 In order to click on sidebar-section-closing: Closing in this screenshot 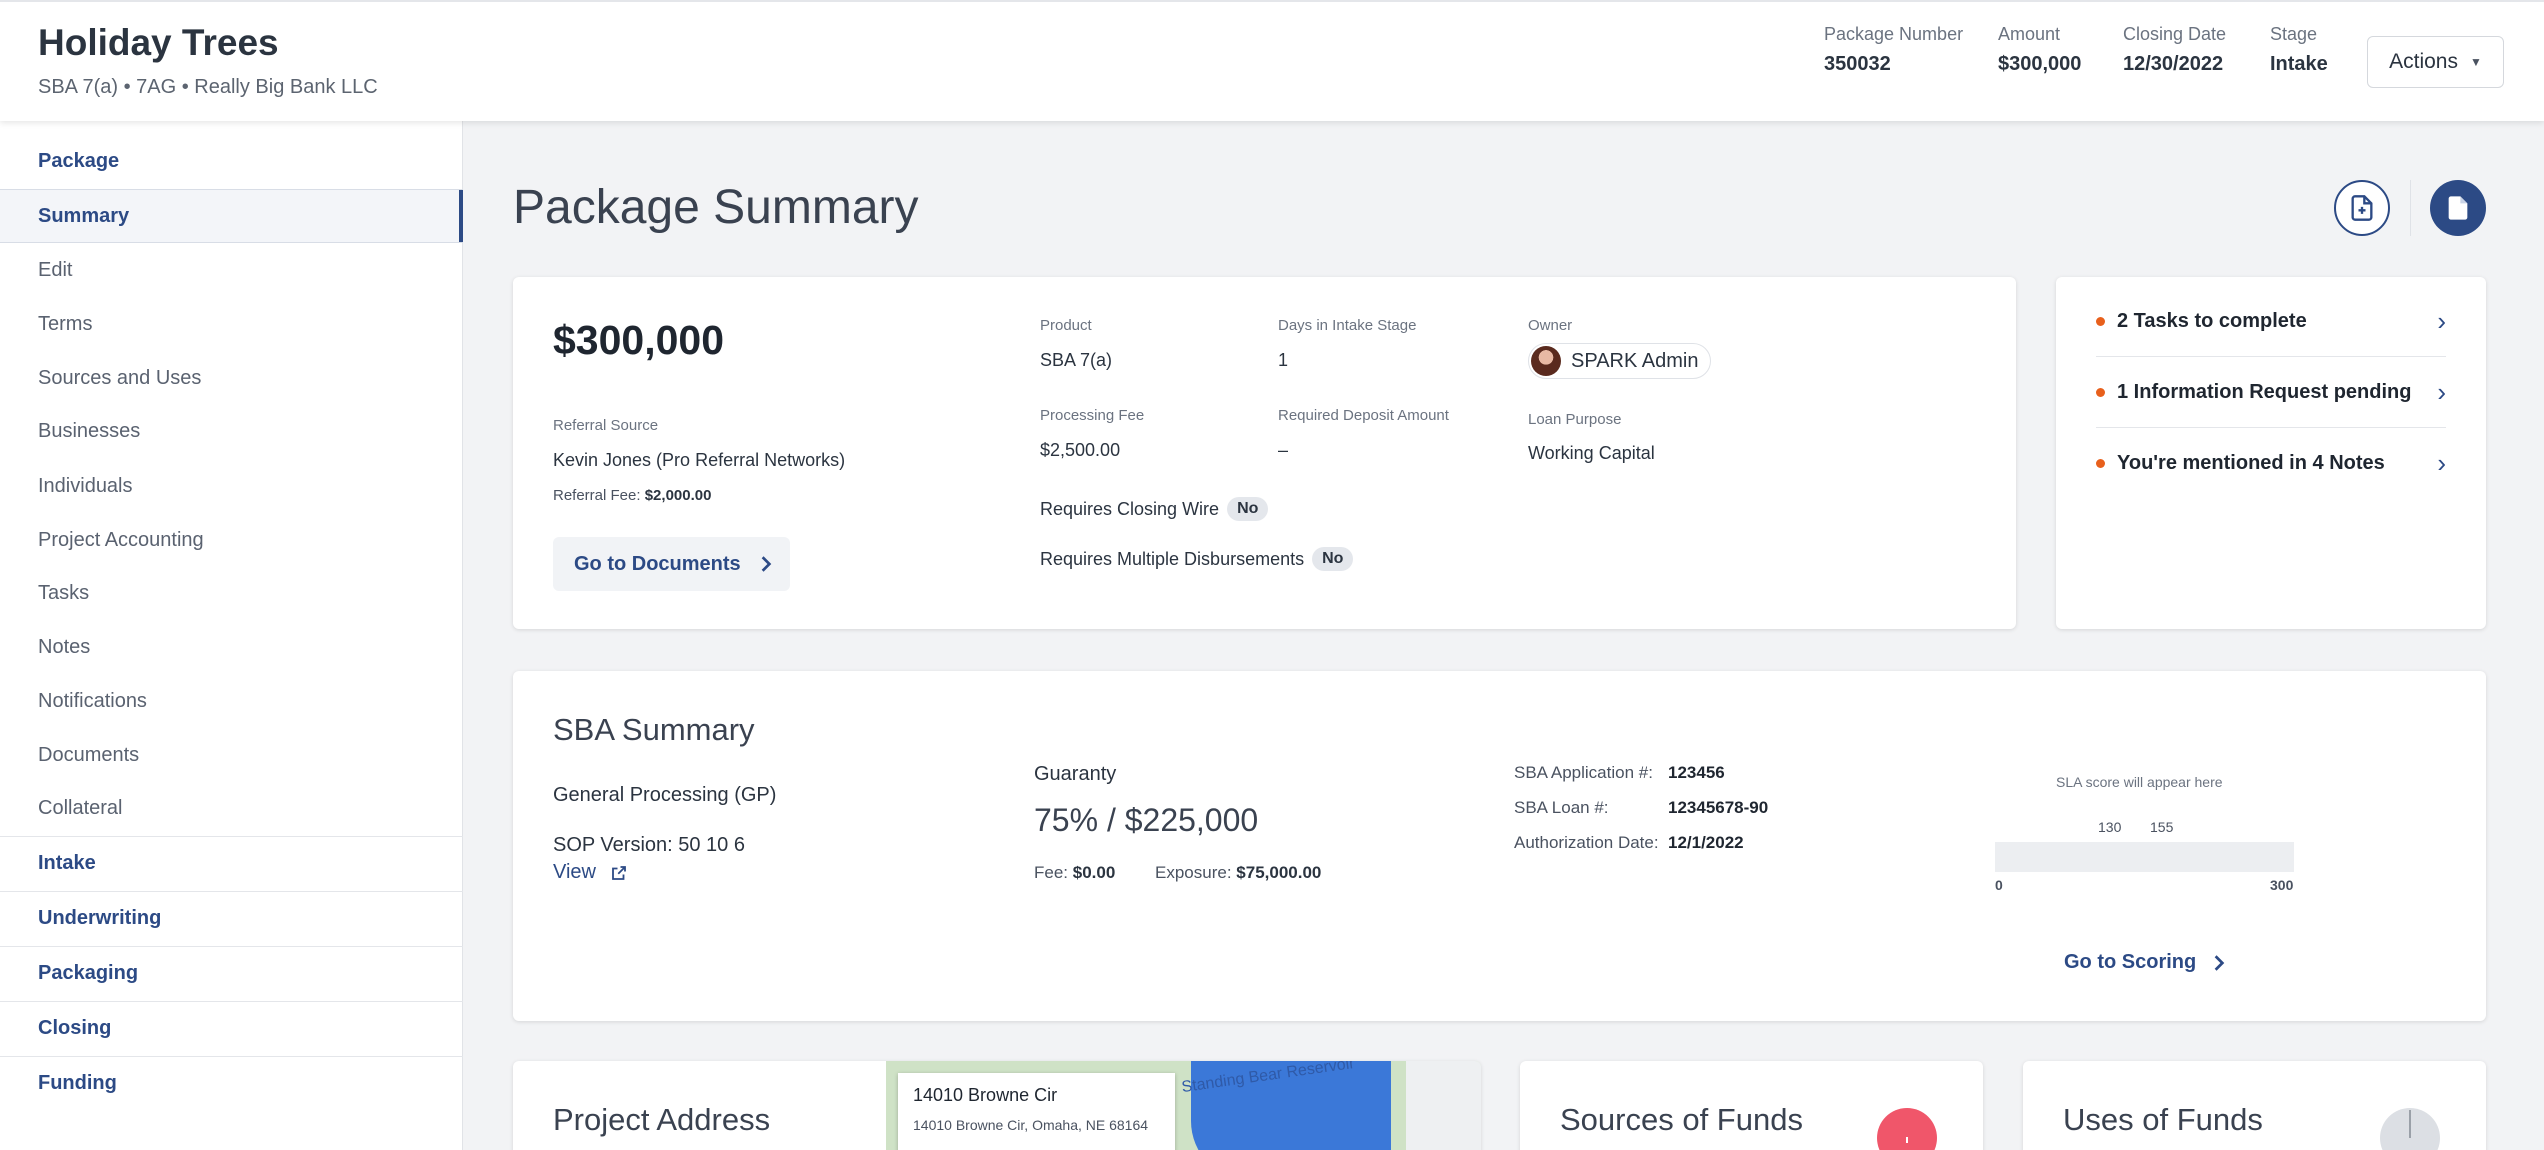, I will do `click(231, 1028)`.